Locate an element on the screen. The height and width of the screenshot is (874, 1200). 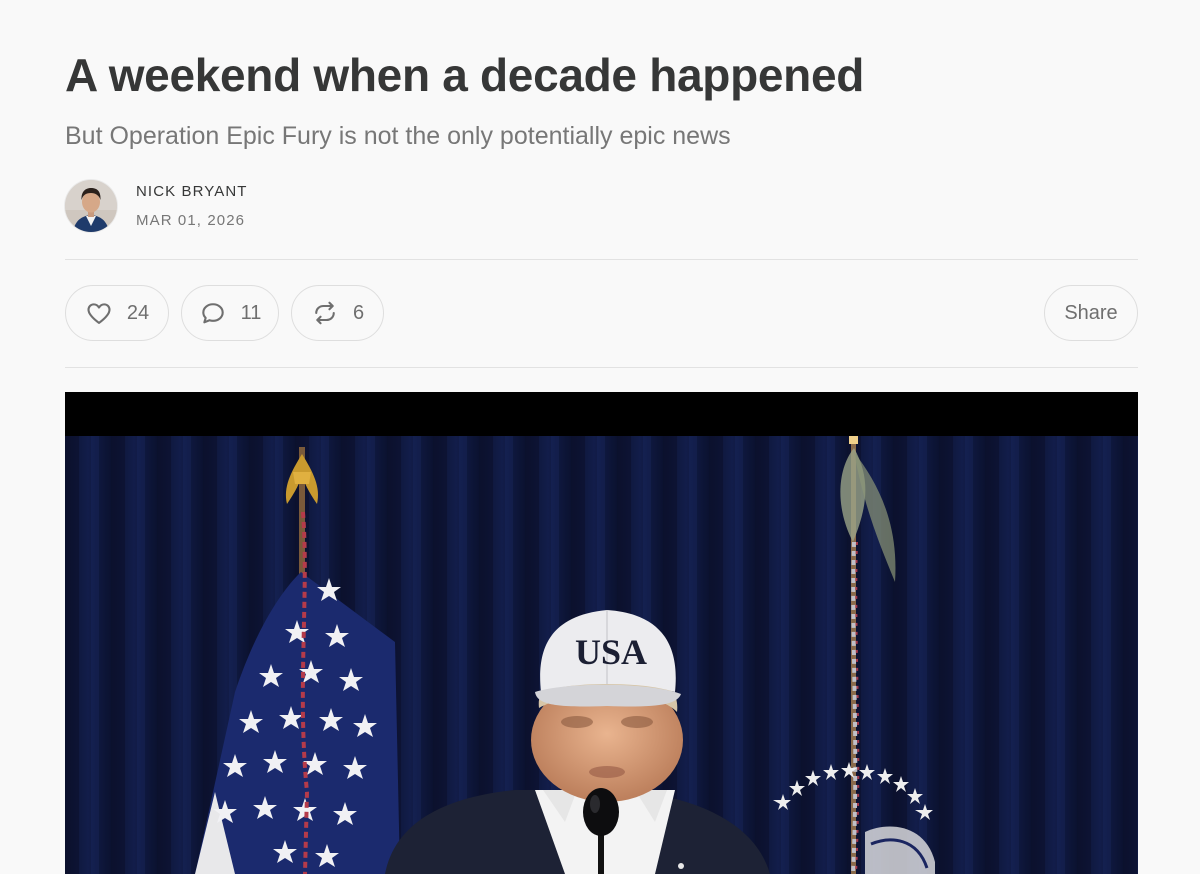
share-label: Share is located at coordinates (1091, 313).